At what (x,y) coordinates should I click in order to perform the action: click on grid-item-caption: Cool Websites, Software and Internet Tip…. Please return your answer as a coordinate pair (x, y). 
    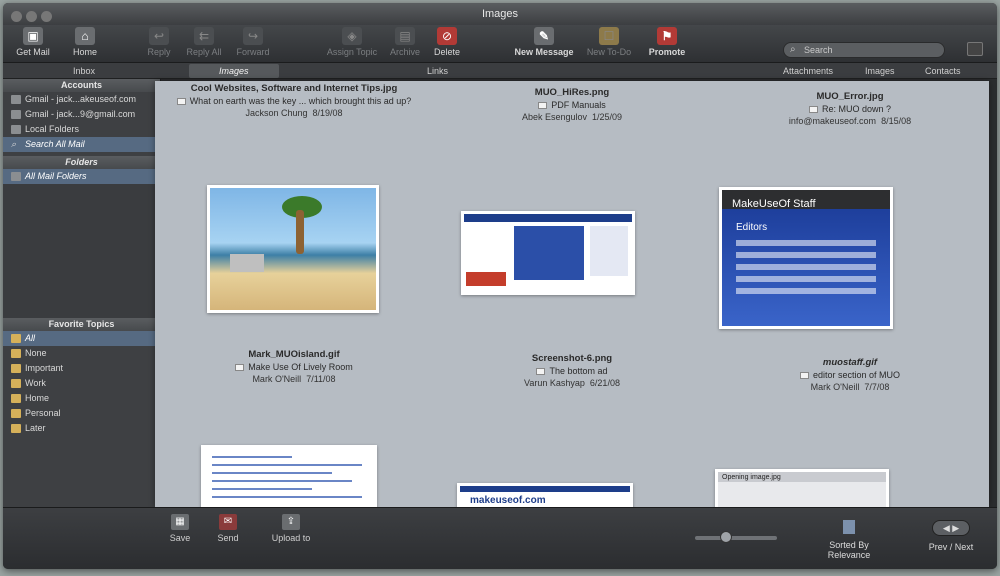
    Looking at the image, I should click on (294, 100).